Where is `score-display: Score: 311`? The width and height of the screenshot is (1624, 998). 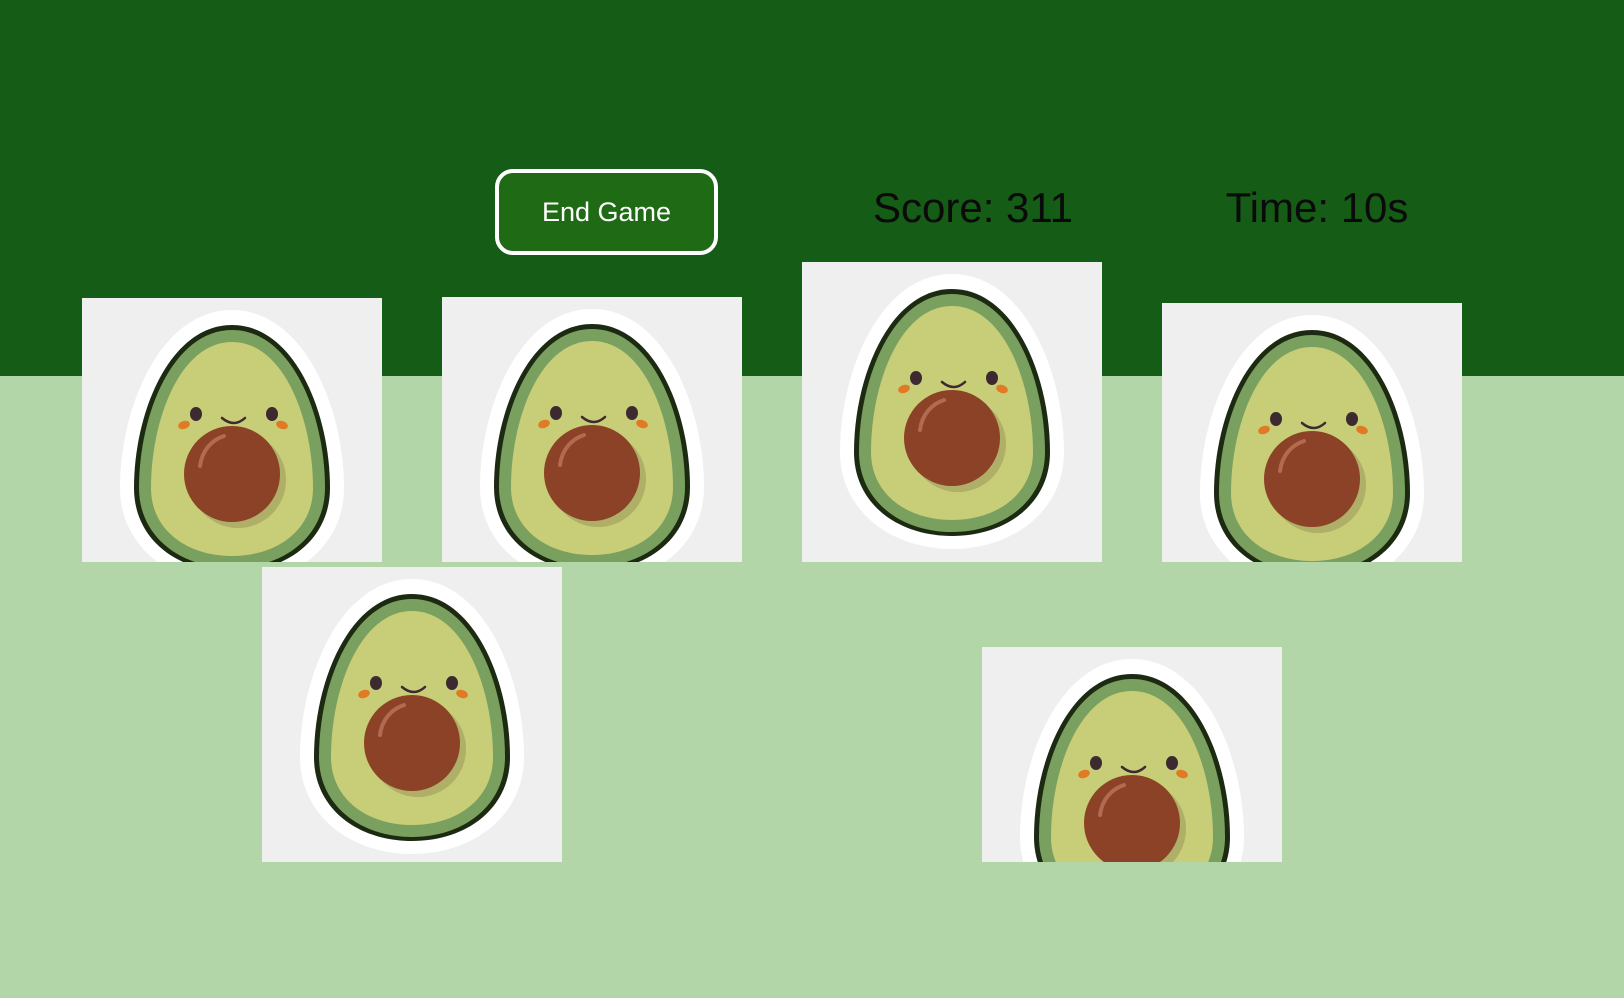
score-display: Score: 311 is located at coordinates (973, 207).